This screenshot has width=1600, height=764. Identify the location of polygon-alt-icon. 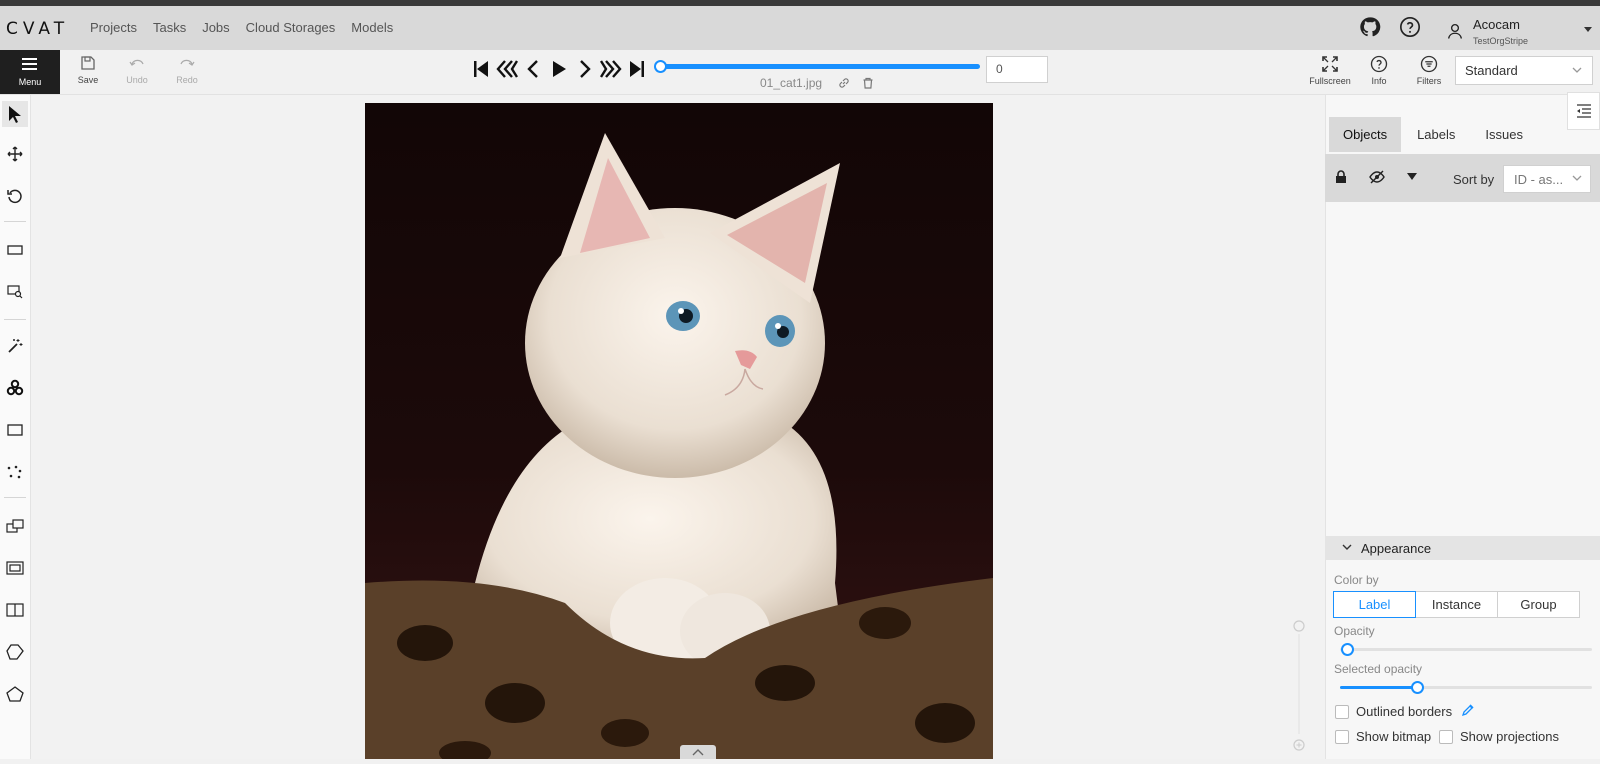
(15, 694).